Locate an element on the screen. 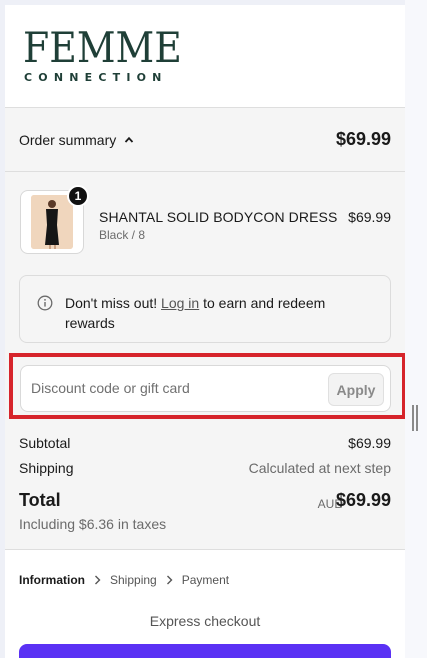 The width and height of the screenshot is (427, 658). quantity-badge: 1 is located at coordinates (78, 196).